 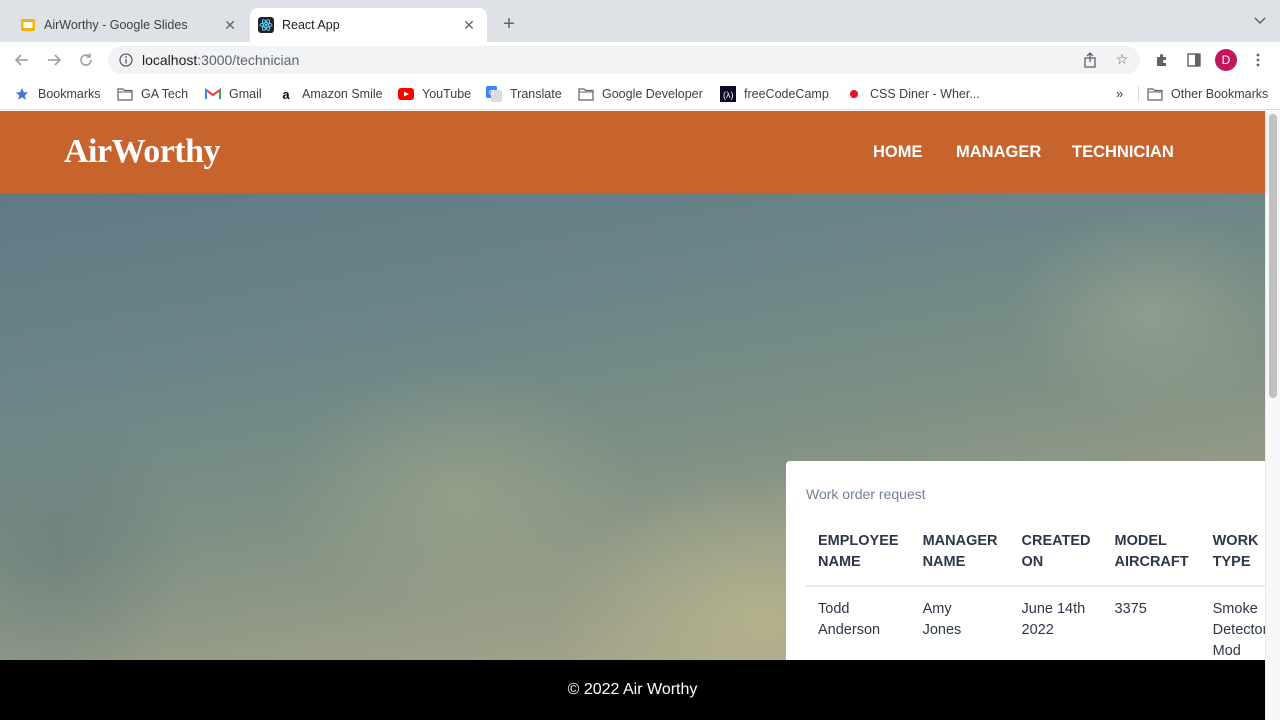 I want to click on nav-home: HOME, so click(x=898, y=152).